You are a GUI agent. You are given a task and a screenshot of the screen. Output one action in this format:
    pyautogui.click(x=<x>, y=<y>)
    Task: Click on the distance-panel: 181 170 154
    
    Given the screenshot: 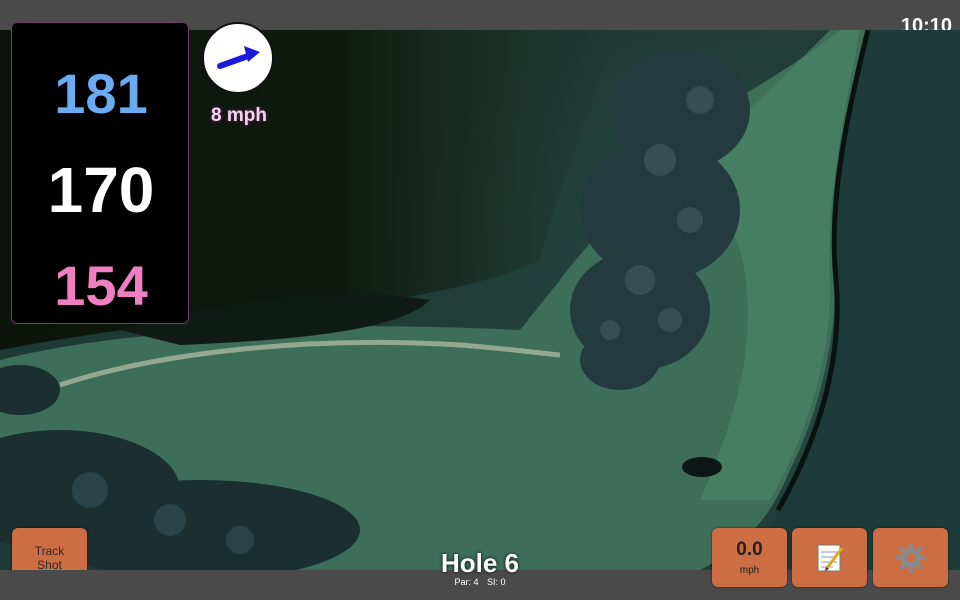 What is the action you would take?
    pyautogui.click(x=100, y=173)
    